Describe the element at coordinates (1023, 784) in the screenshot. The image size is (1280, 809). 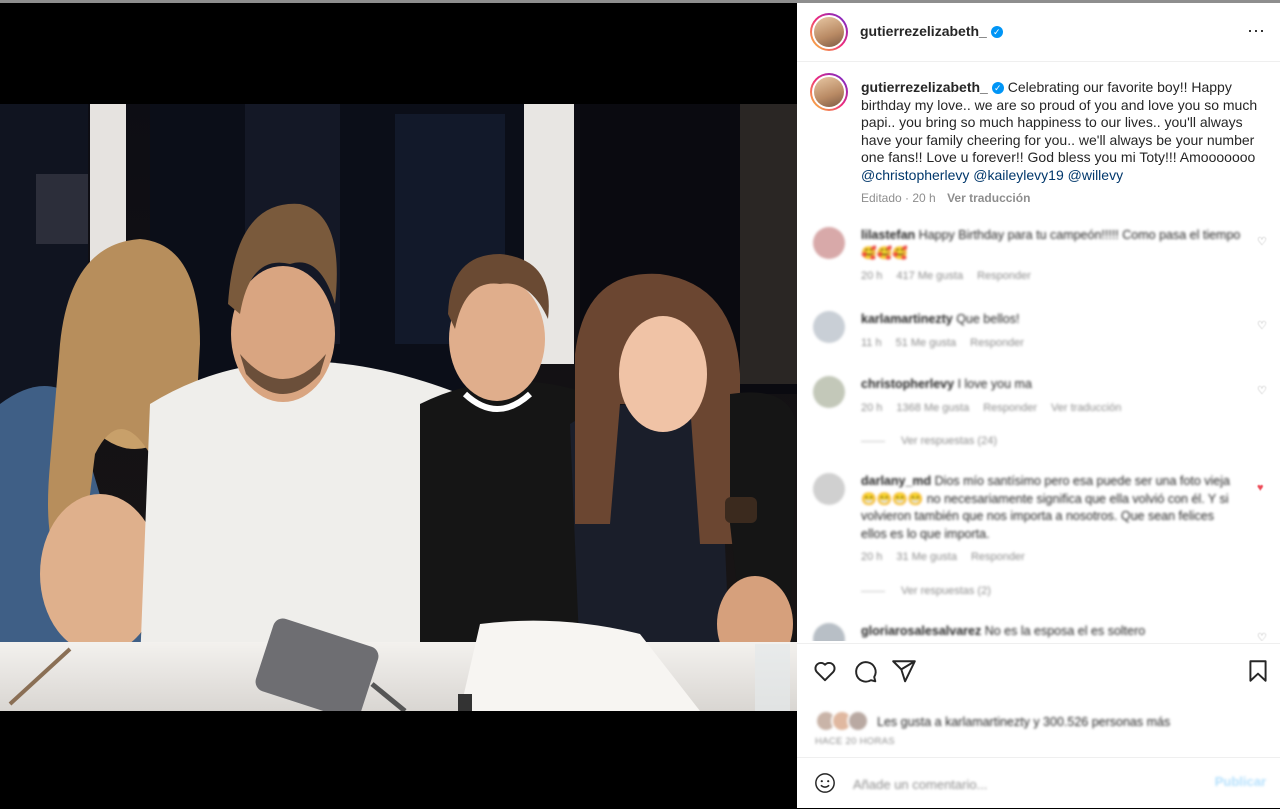
I see `comment-input` at that location.